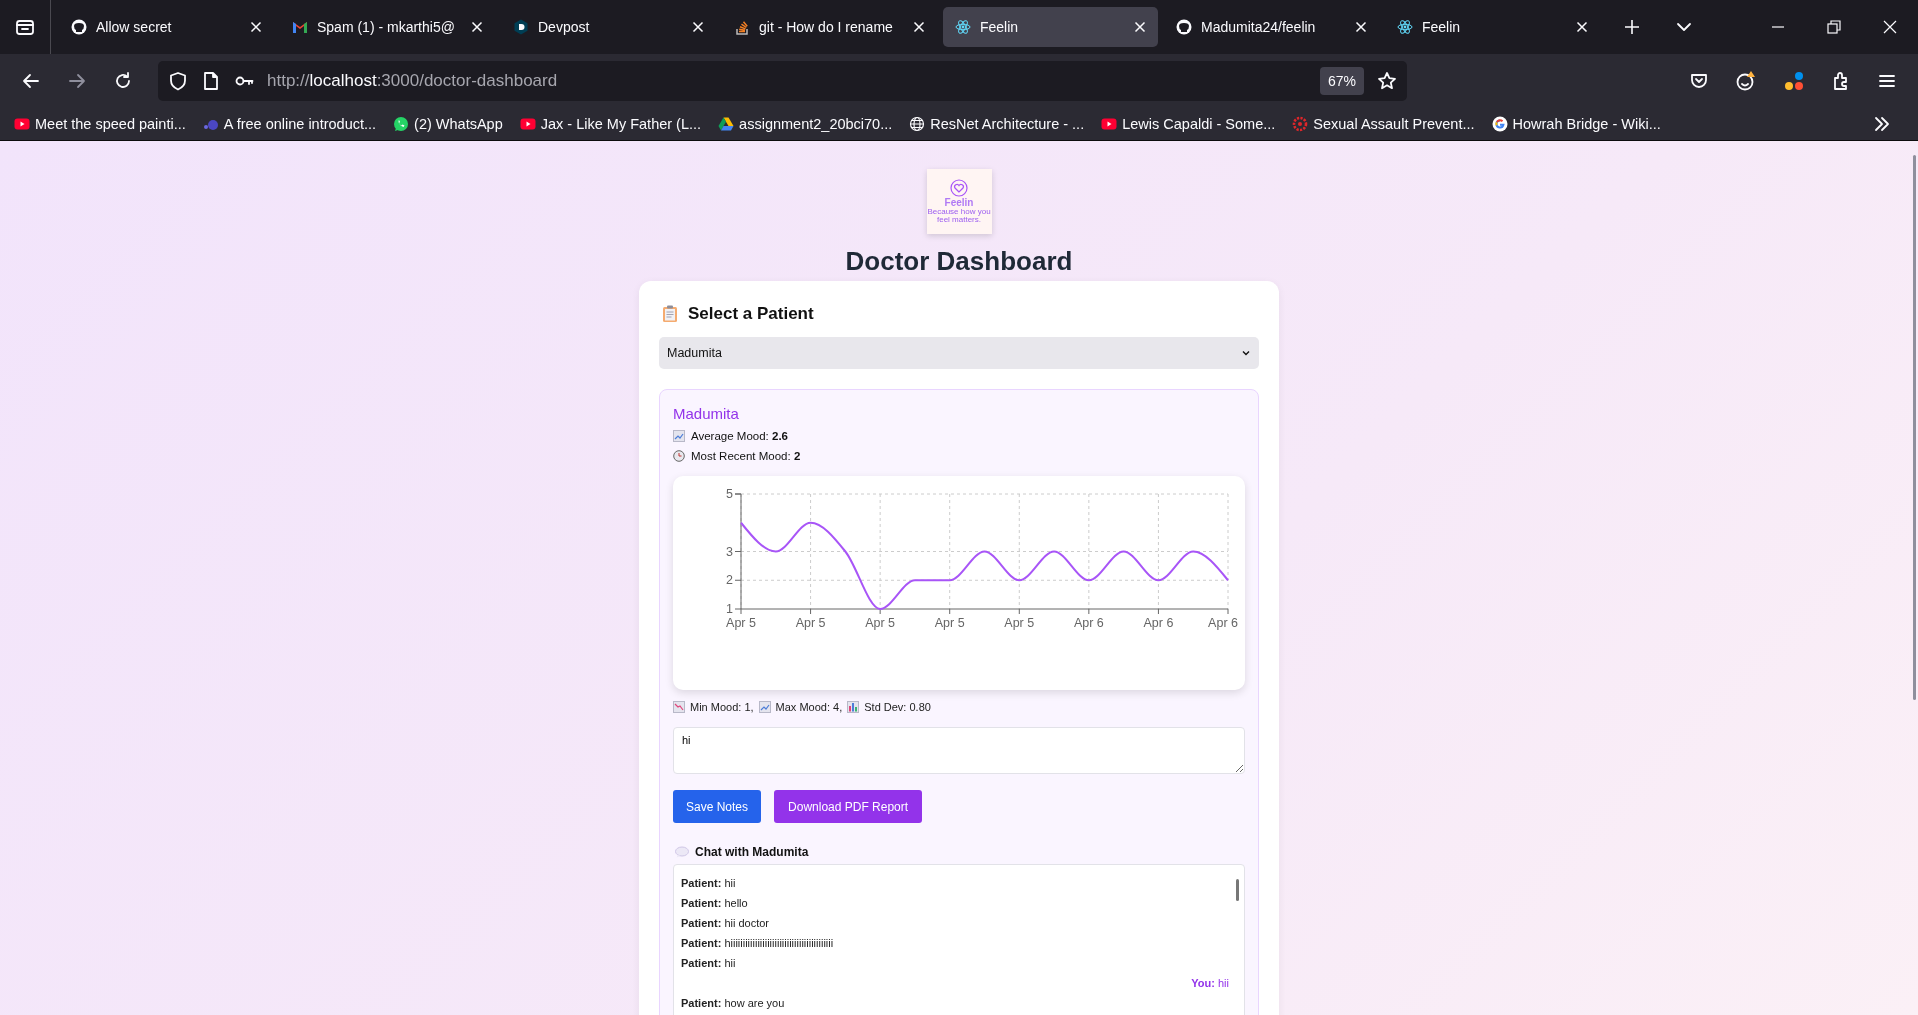 This screenshot has width=1918, height=1015. What do you see at coordinates (897, 707) in the screenshot?
I see `stat-text: Std Dev: 0.80` at bounding box center [897, 707].